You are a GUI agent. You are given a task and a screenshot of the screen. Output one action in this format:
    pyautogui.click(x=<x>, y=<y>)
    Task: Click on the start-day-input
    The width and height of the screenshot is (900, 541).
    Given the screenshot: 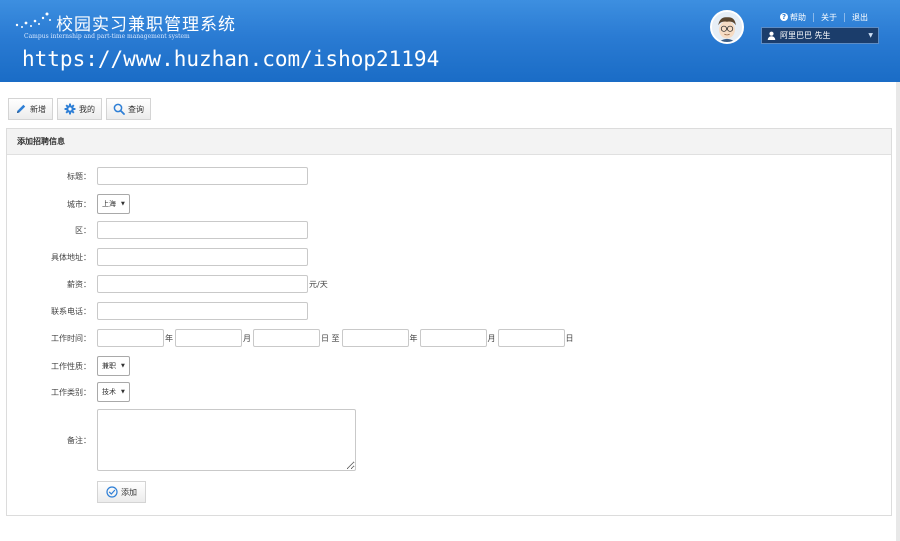 What is the action you would take?
    pyautogui.click(x=286, y=338)
    